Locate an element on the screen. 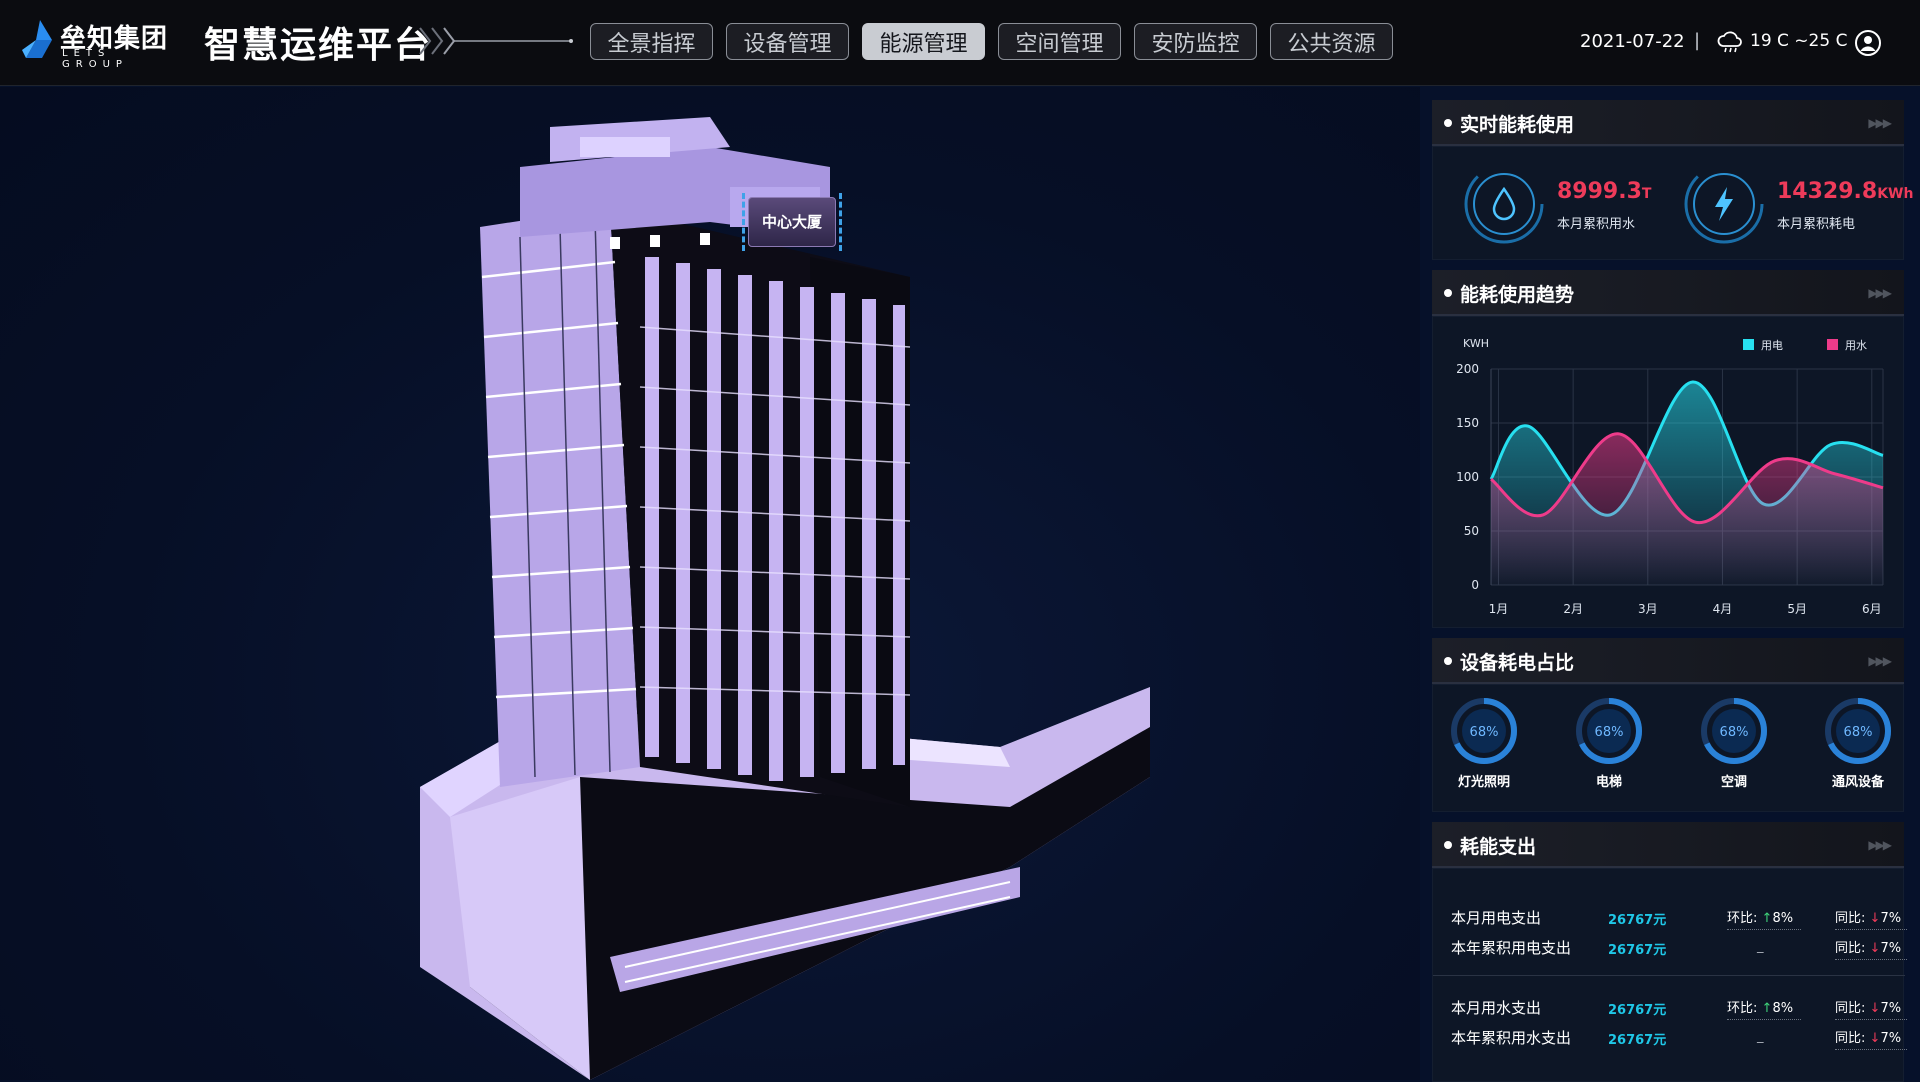 This screenshot has height=1082, width=1920. expense-name: 本年累积用水支出 is located at coordinates (1511, 1038).